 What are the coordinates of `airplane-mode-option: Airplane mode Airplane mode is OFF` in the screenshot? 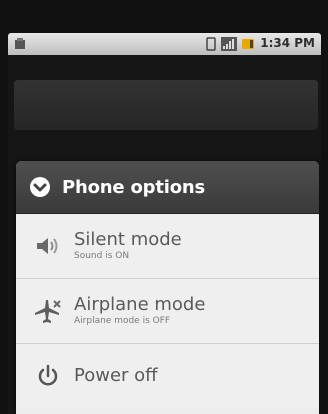 It's located at (167, 311).